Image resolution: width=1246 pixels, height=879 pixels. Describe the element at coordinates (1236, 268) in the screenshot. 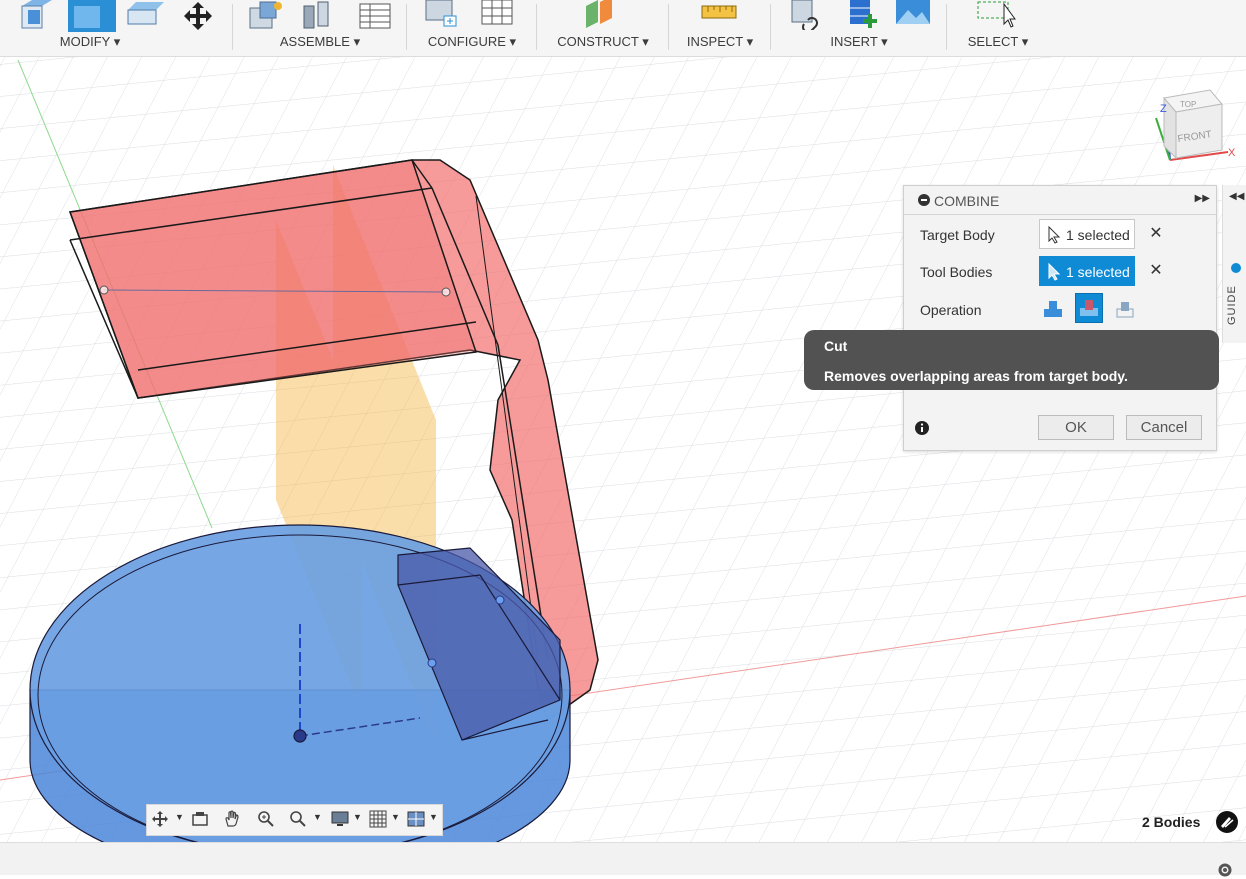

I see `guide-indicator-dot` at that location.